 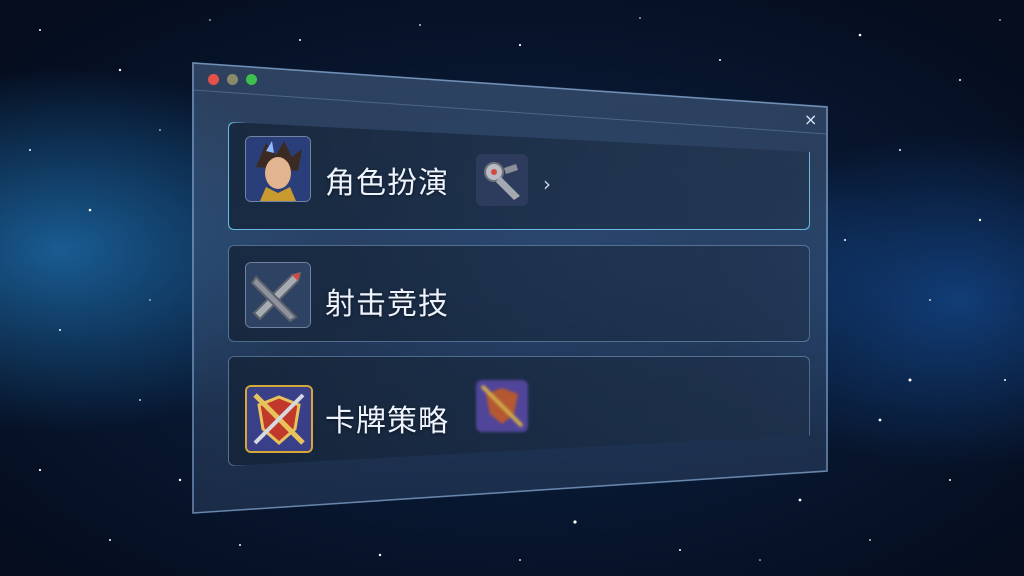 What do you see at coordinates (251, 79) in the screenshot?
I see `maximize-window-dot` at bounding box center [251, 79].